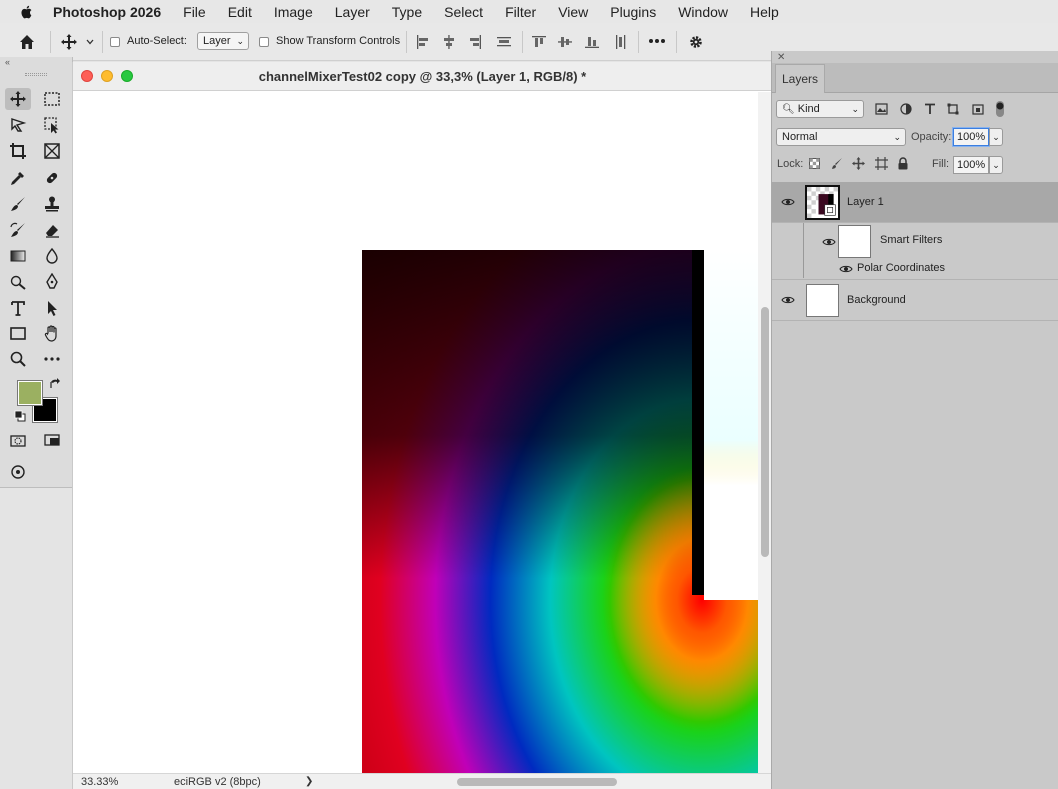 This screenshot has height=789, width=1058. Describe the element at coordinates (915, 250) in the screenshot. I see `smart-filters-row: Smart Filters Polar Coordinates` at that location.